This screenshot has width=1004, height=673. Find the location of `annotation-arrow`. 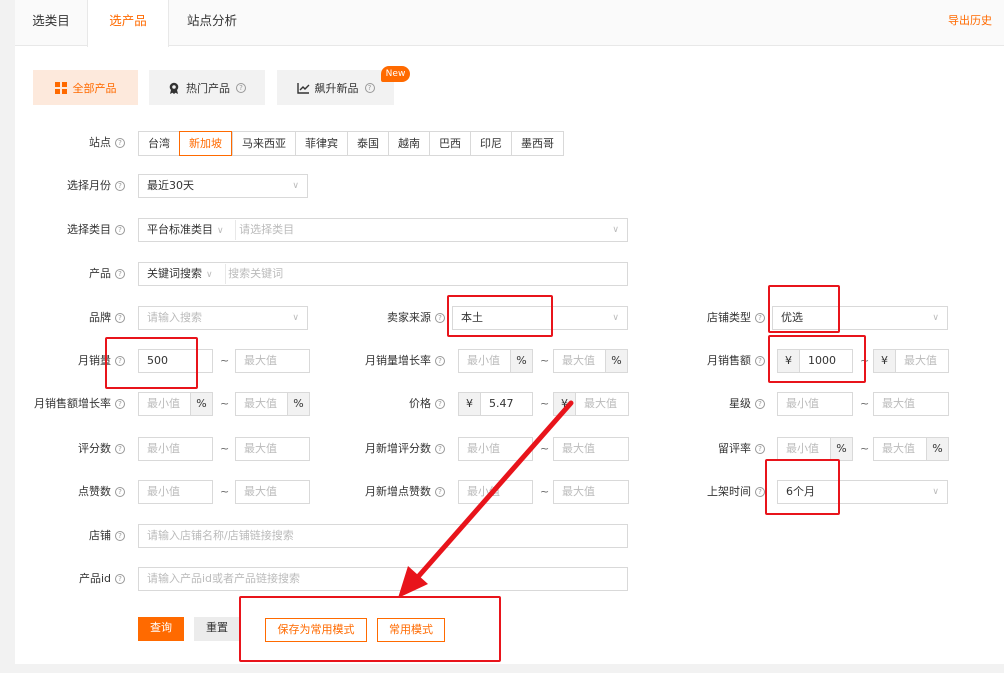

annotation-arrow is located at coordinates (486, 499).